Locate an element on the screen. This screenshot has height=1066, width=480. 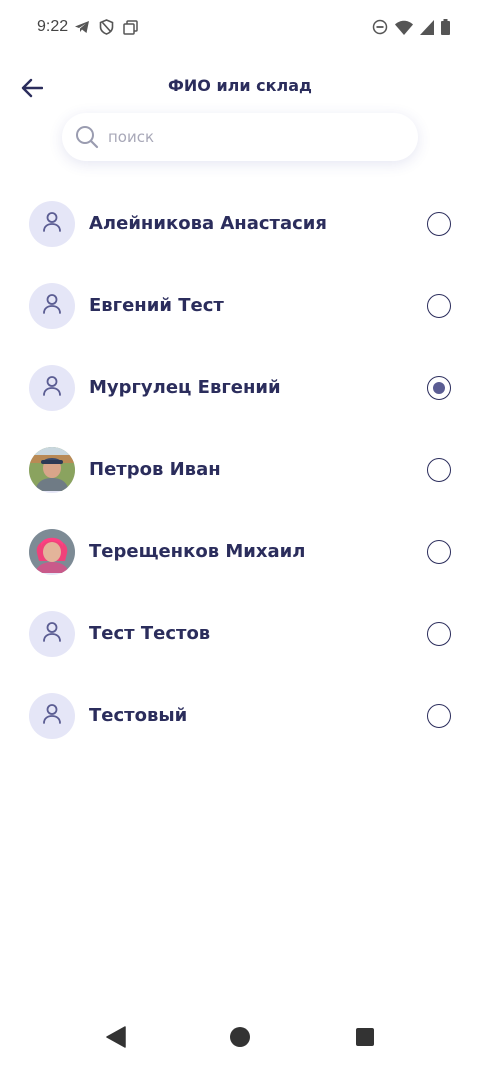
user-name: Тестовый is located at coordinates (138, 715).